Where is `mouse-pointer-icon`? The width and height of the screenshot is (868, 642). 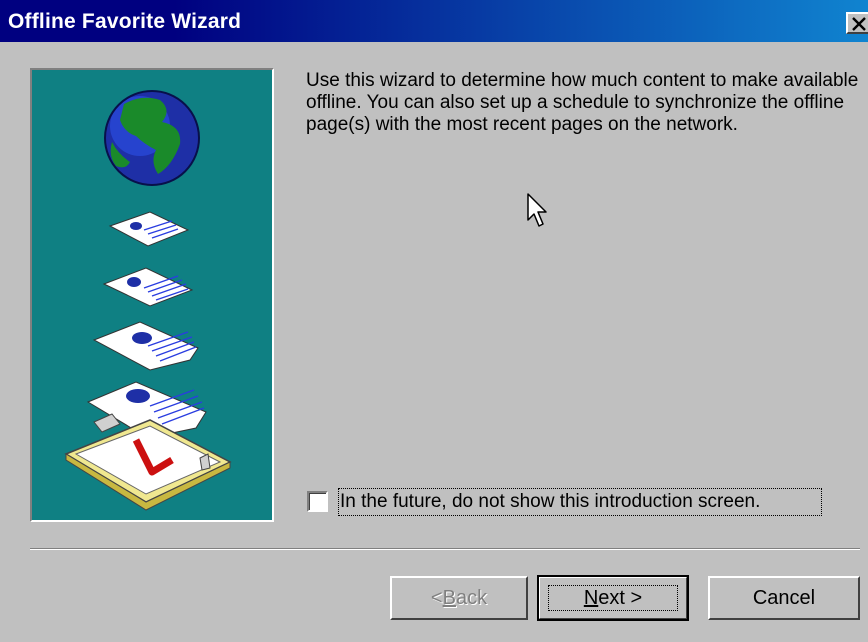
mouse-pointer-icon is located at coordinates (538, 213).